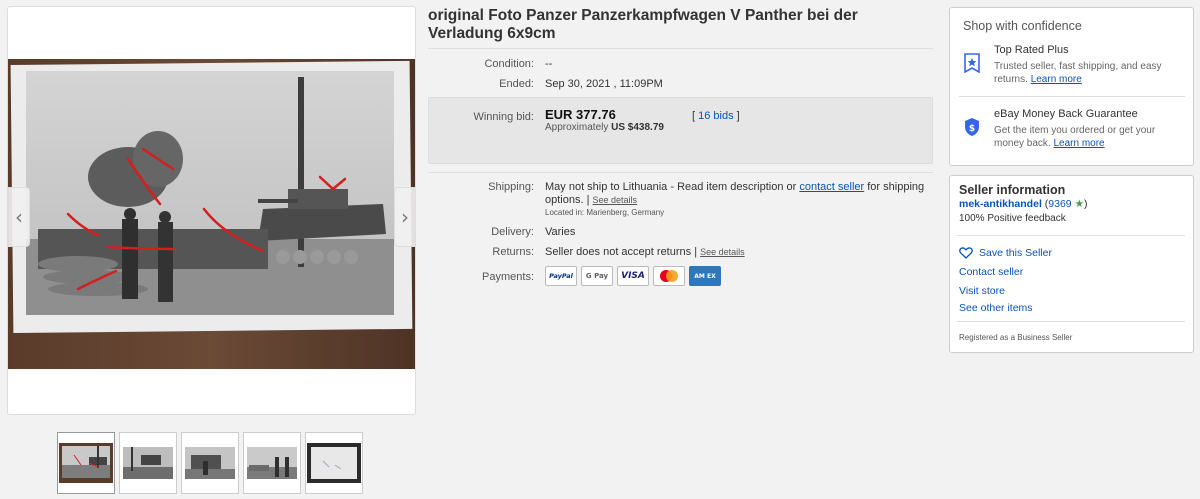 This screenshot has width=1200, height=499. I want to click on bracket-open: [, so click(694, 116).